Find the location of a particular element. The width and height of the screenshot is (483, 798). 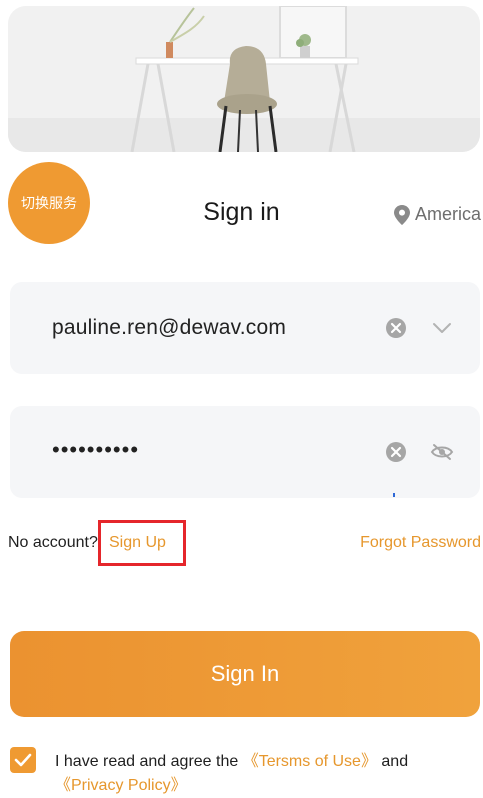

checkmark-icon is located at coordinates (23, 760).